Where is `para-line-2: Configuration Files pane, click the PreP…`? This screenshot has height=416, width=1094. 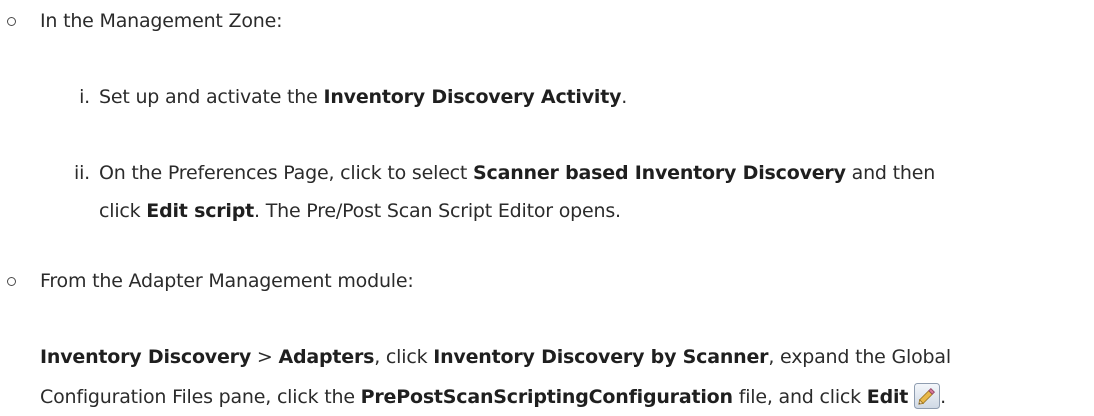 para-line-2: Configuration Files pane, click the PreP… is located at coordinates (493, 396).